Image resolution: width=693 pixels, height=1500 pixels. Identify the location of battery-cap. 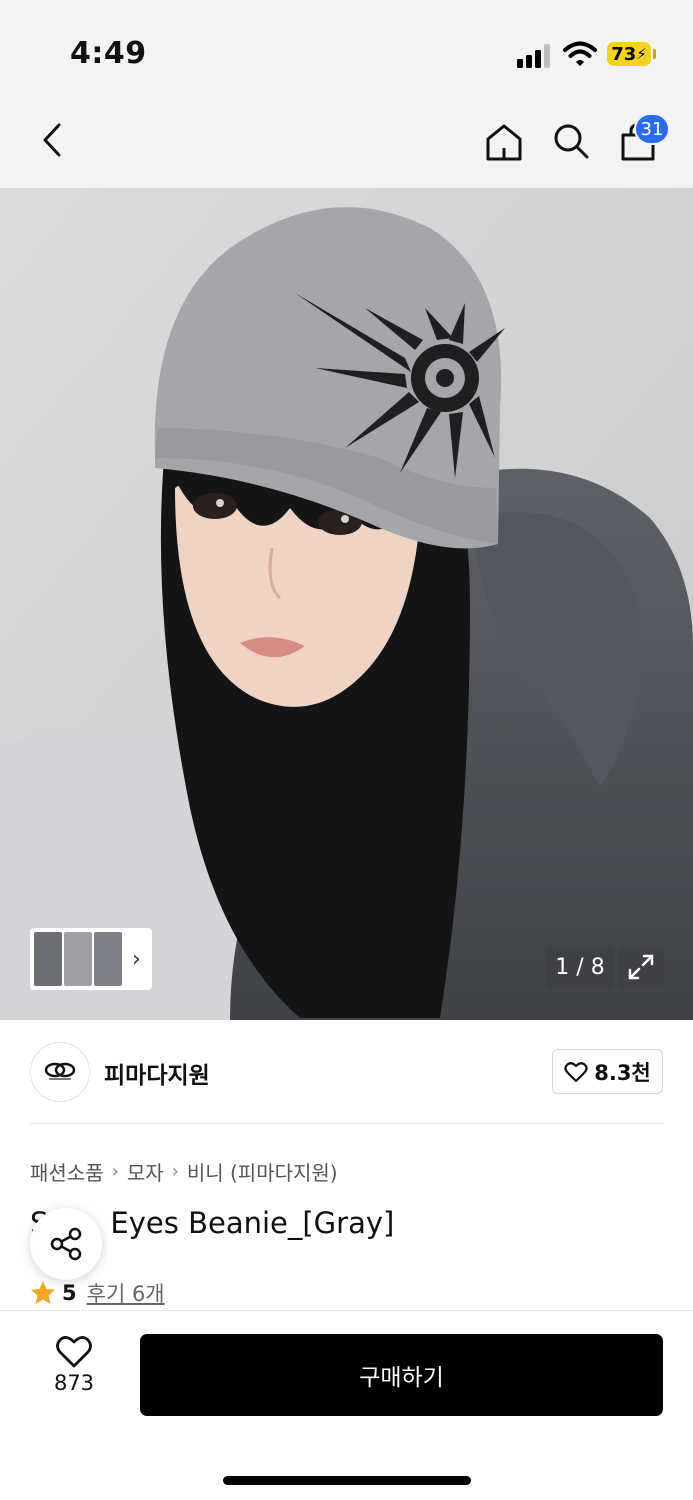
(654, 54).